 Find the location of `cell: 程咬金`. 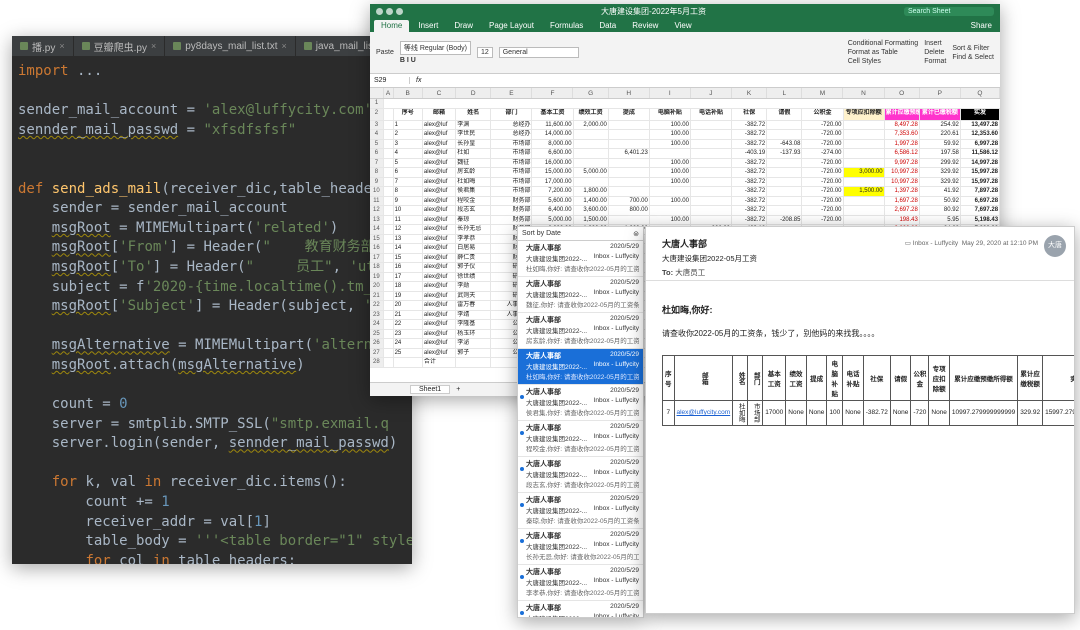

cell: 程咬金 is located at coordinates (474, 200).